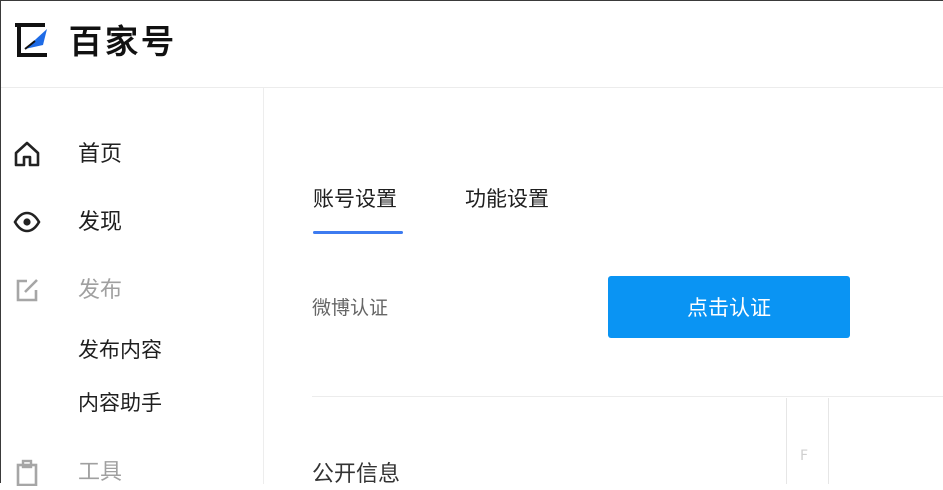 The width and height of the screenshot is (943, 490). I want to click on sidebar-item-label: 发现, so click(100, 222).